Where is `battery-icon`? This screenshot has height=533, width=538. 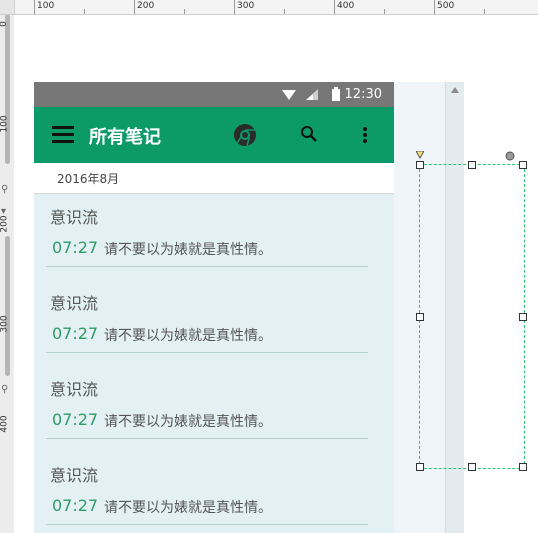 battery-icon is located at coordinates (336, 94).